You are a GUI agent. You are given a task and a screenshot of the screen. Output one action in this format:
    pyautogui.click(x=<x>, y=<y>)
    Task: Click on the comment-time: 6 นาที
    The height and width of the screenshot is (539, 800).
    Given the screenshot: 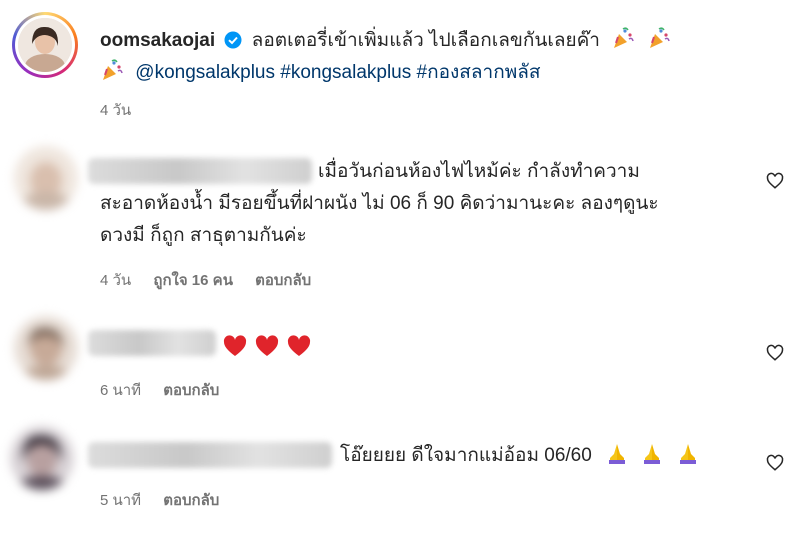 What is the action you would take?
    pyautogui.click(x=120, y=390)
    